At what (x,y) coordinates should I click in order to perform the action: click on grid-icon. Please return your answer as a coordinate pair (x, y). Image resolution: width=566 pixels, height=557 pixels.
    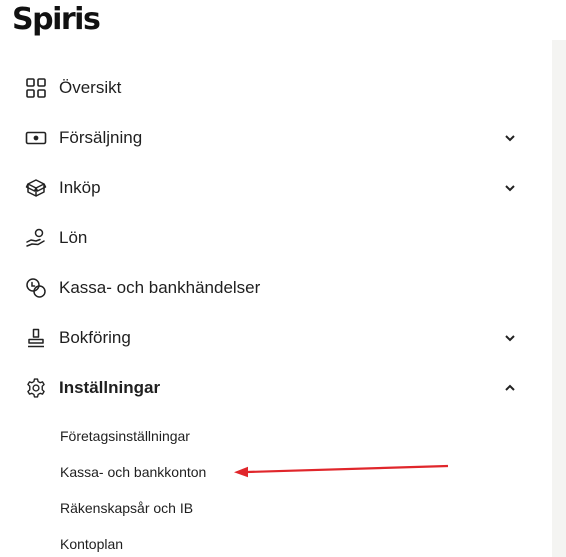
    Looking at the image, I should click on (36, 88).